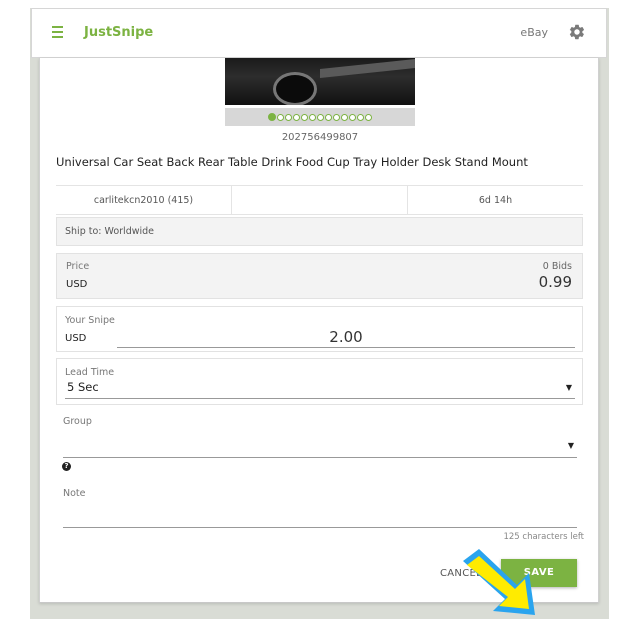 This screenshot has height=619, width=631. Describe the element at coordinates (320, 81) in the screenshot. I see `listing-image` at that location.